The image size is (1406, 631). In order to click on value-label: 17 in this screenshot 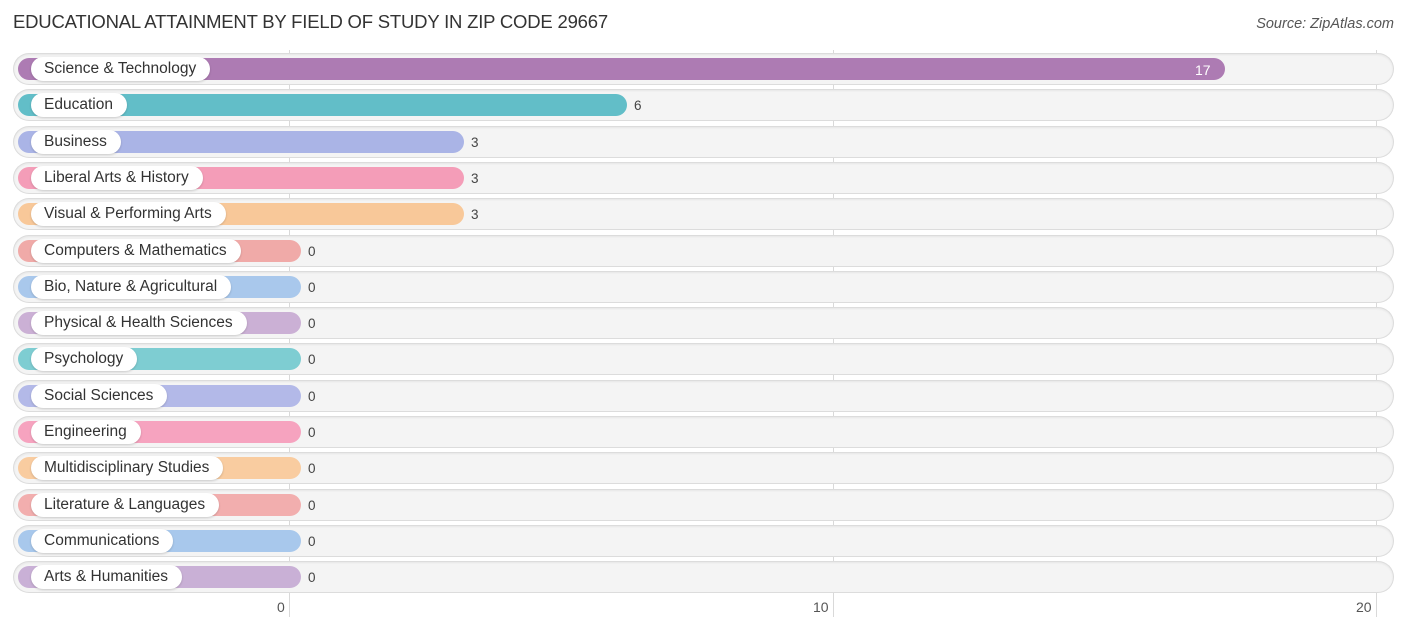, I will do `click(1203, 70)`.